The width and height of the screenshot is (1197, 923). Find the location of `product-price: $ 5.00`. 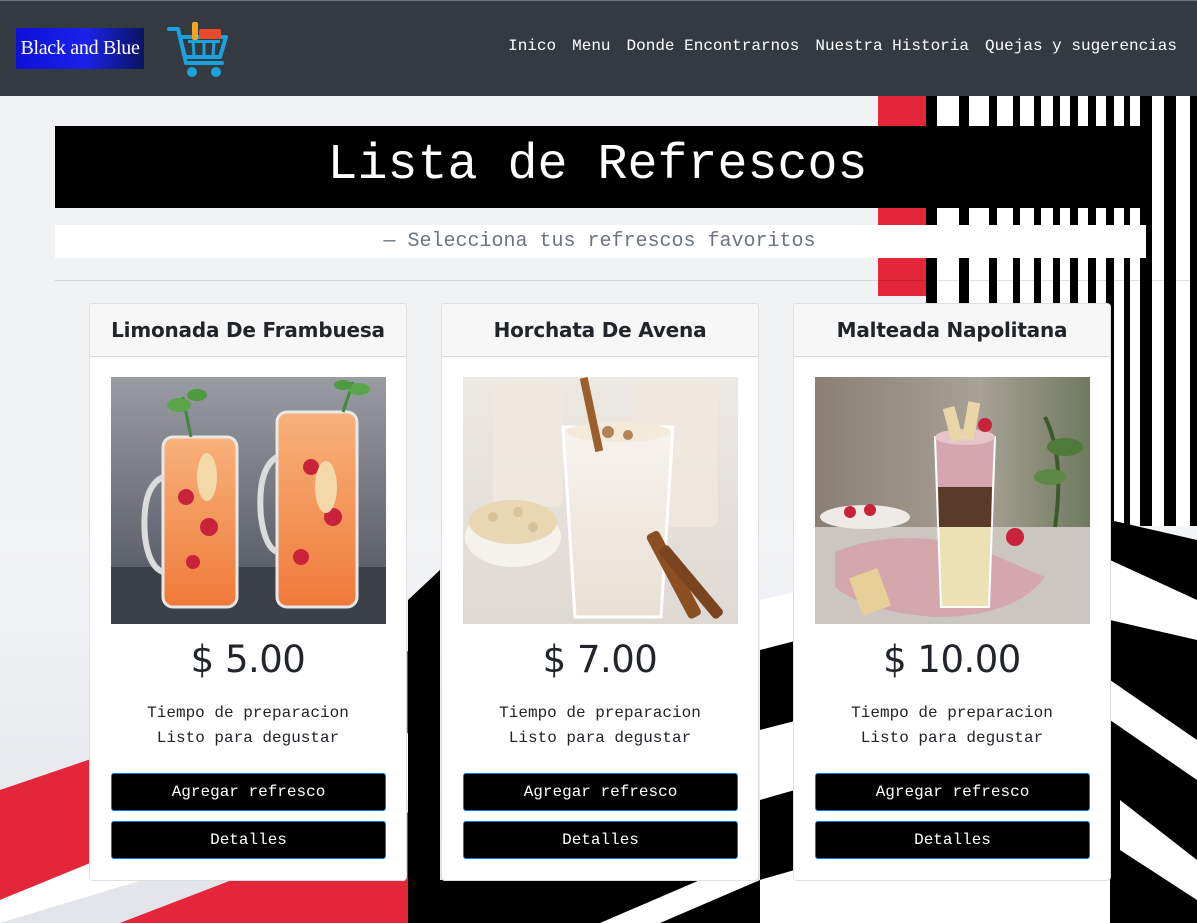

product-price: $ 5.00 is located at coordinates (248, 659).